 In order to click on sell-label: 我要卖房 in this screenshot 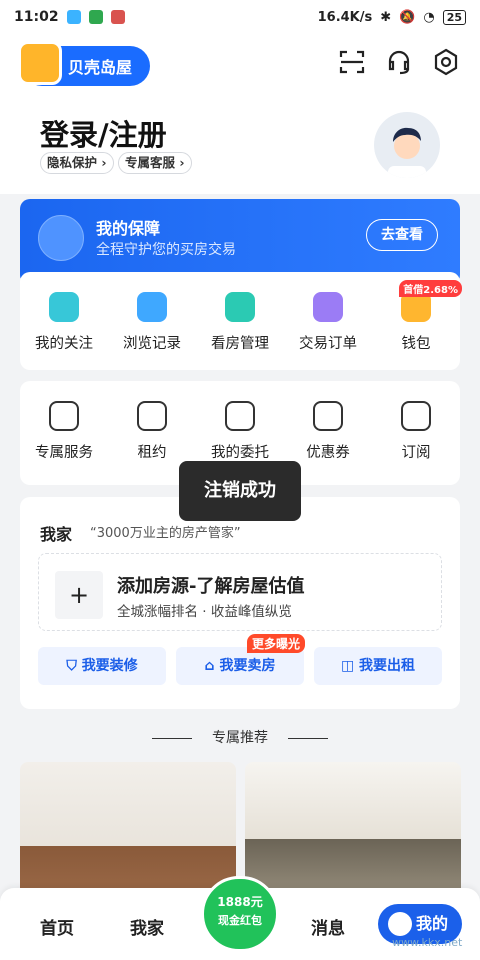, I will do `click(247, 666)`.